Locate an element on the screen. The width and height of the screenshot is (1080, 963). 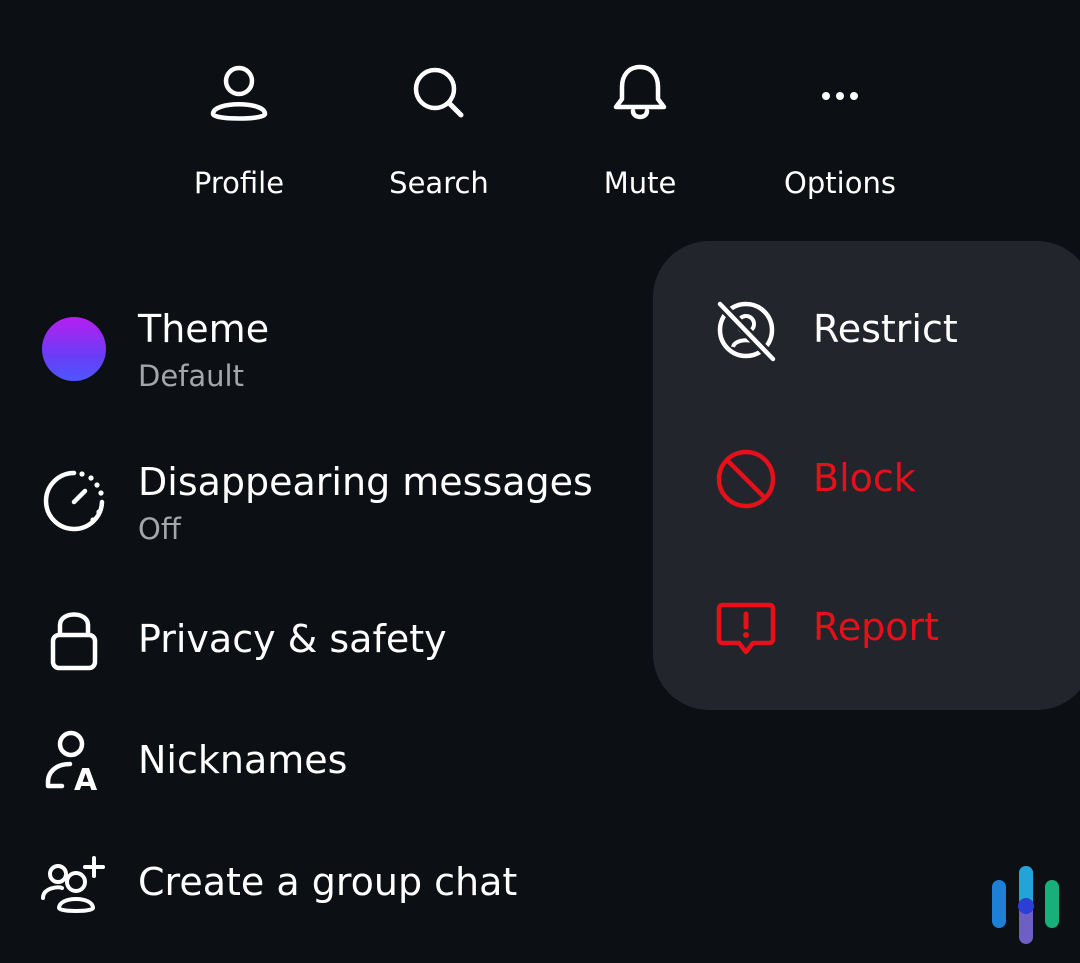
profile-button: Profile is located at coordinates (239, 138).